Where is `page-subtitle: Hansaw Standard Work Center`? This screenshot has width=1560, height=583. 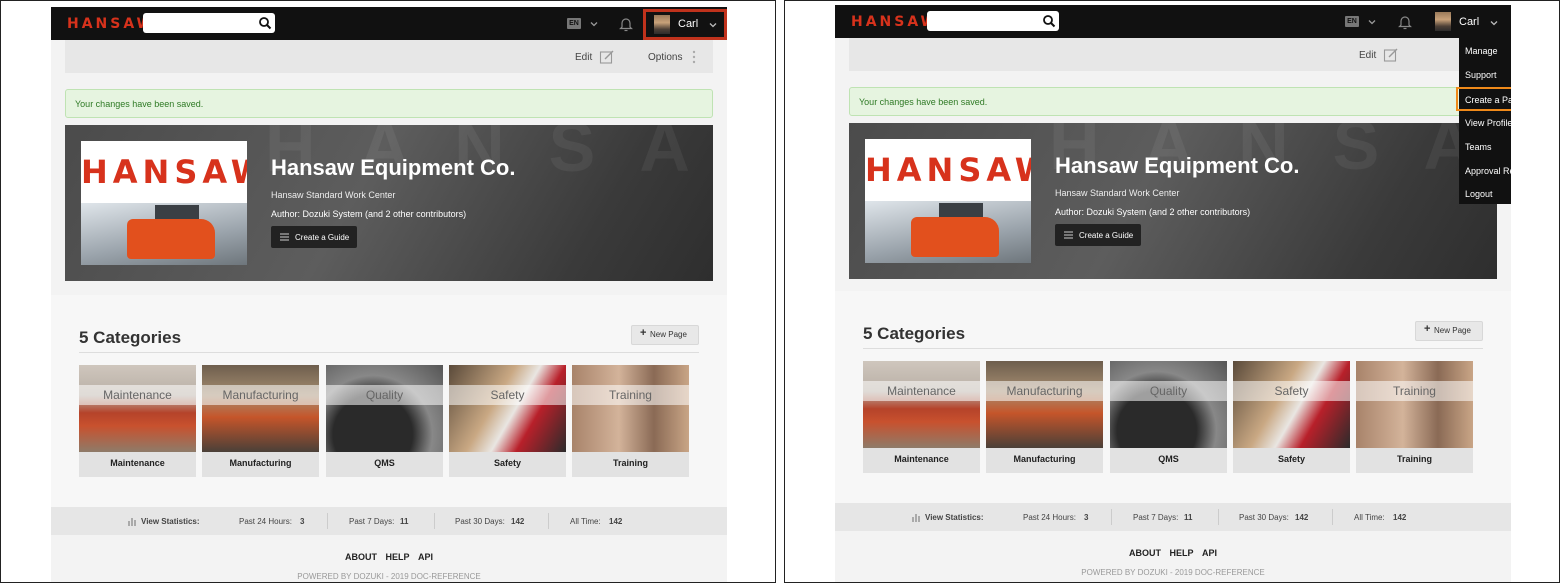
page-subtitle: Hansaw Standard Work Center is located at coordinates (1117, 193).